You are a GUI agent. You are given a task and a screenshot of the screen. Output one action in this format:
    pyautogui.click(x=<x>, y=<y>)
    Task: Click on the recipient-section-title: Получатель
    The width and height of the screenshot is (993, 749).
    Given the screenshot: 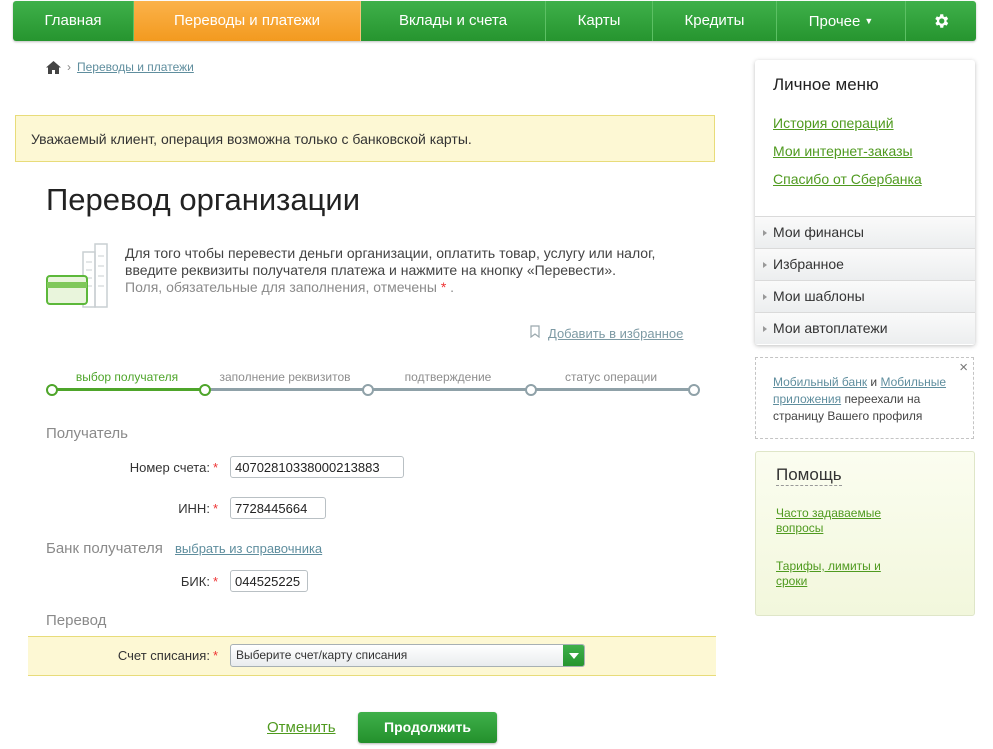 What is the action you would take?
    pyautogui.click(x=87, y=433)
    